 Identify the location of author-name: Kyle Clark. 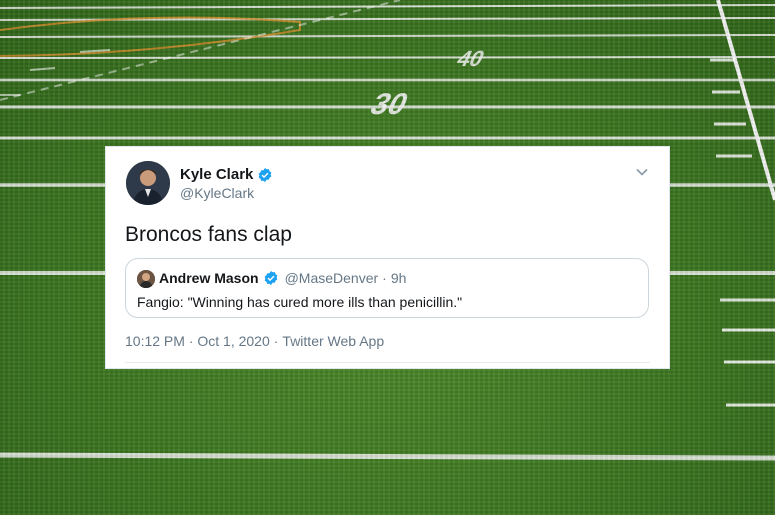
(216, 174).